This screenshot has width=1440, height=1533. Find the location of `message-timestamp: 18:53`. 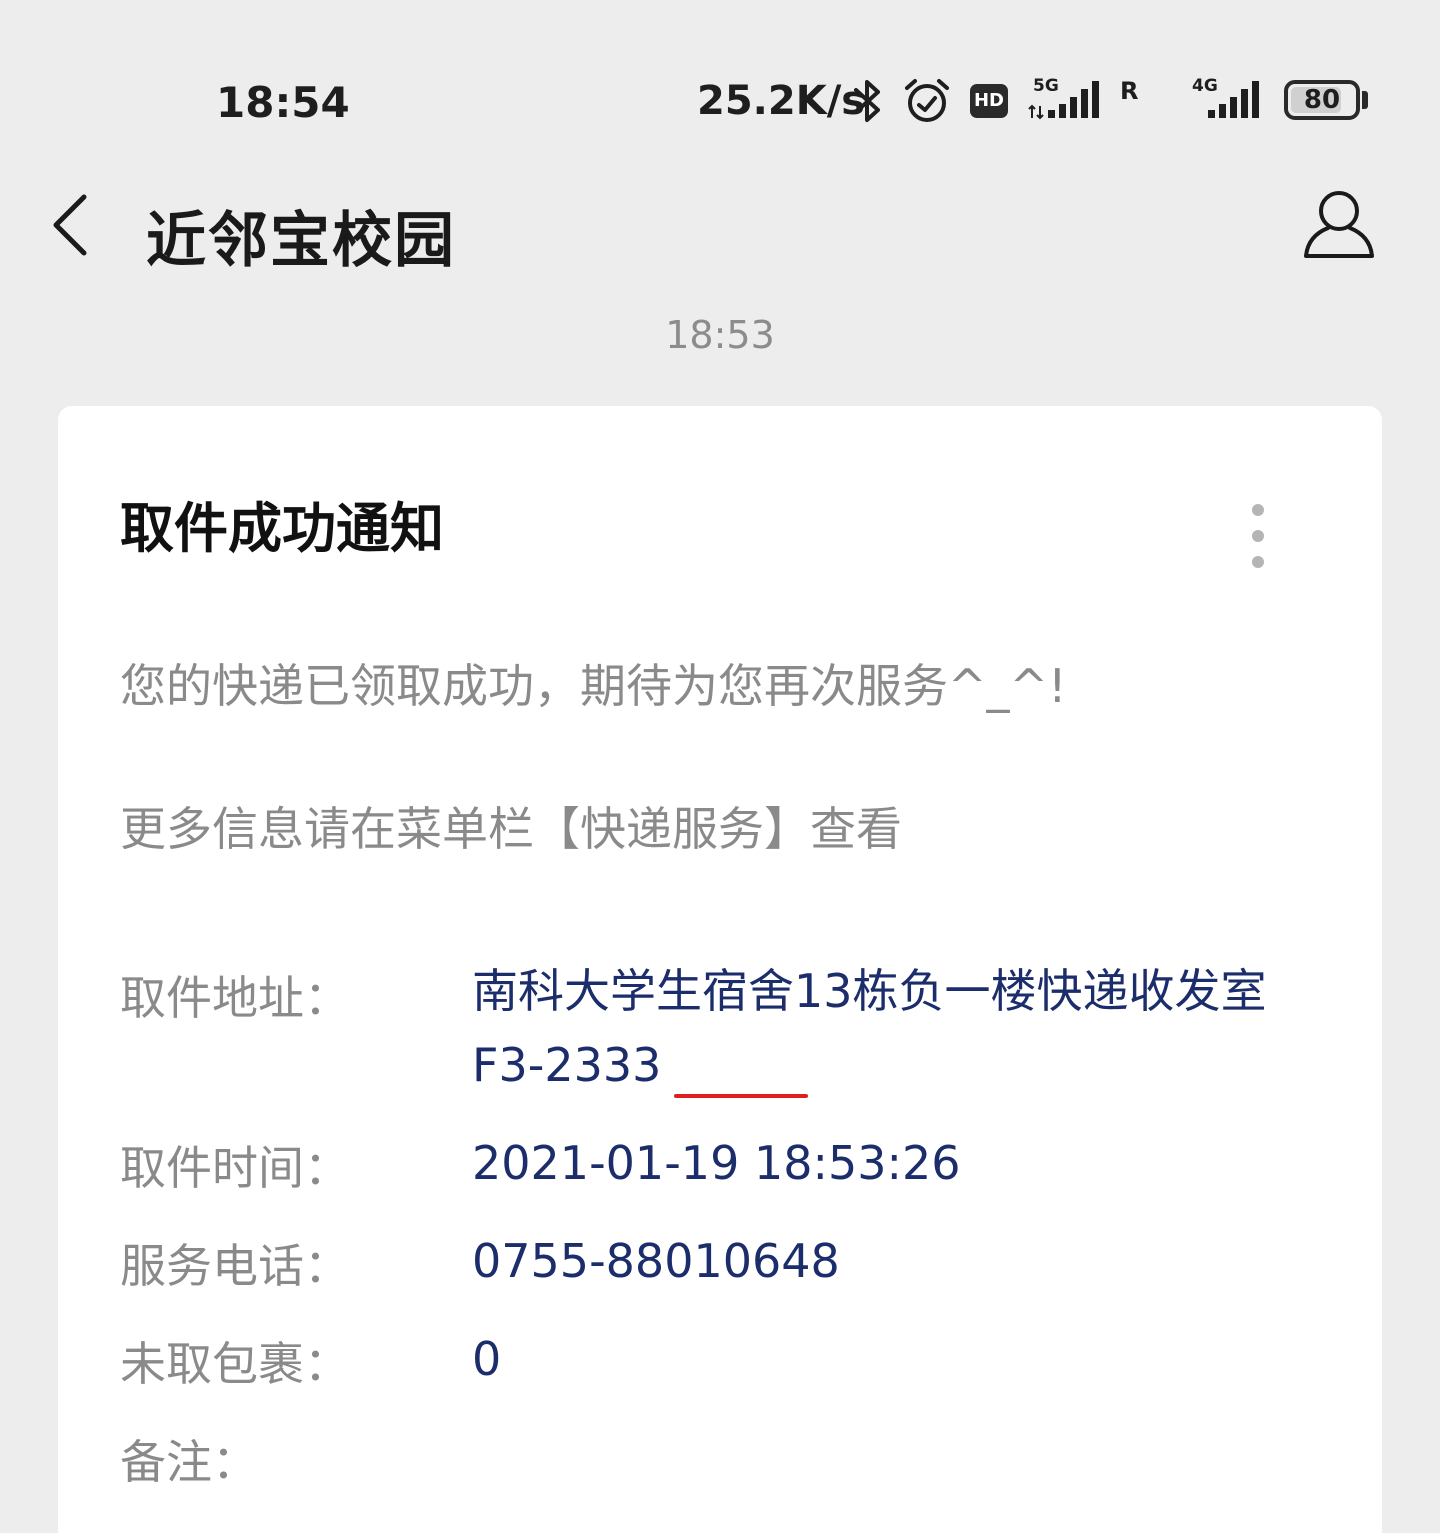

message-timestamp: 18:53 is located at coordinates (720, 335).